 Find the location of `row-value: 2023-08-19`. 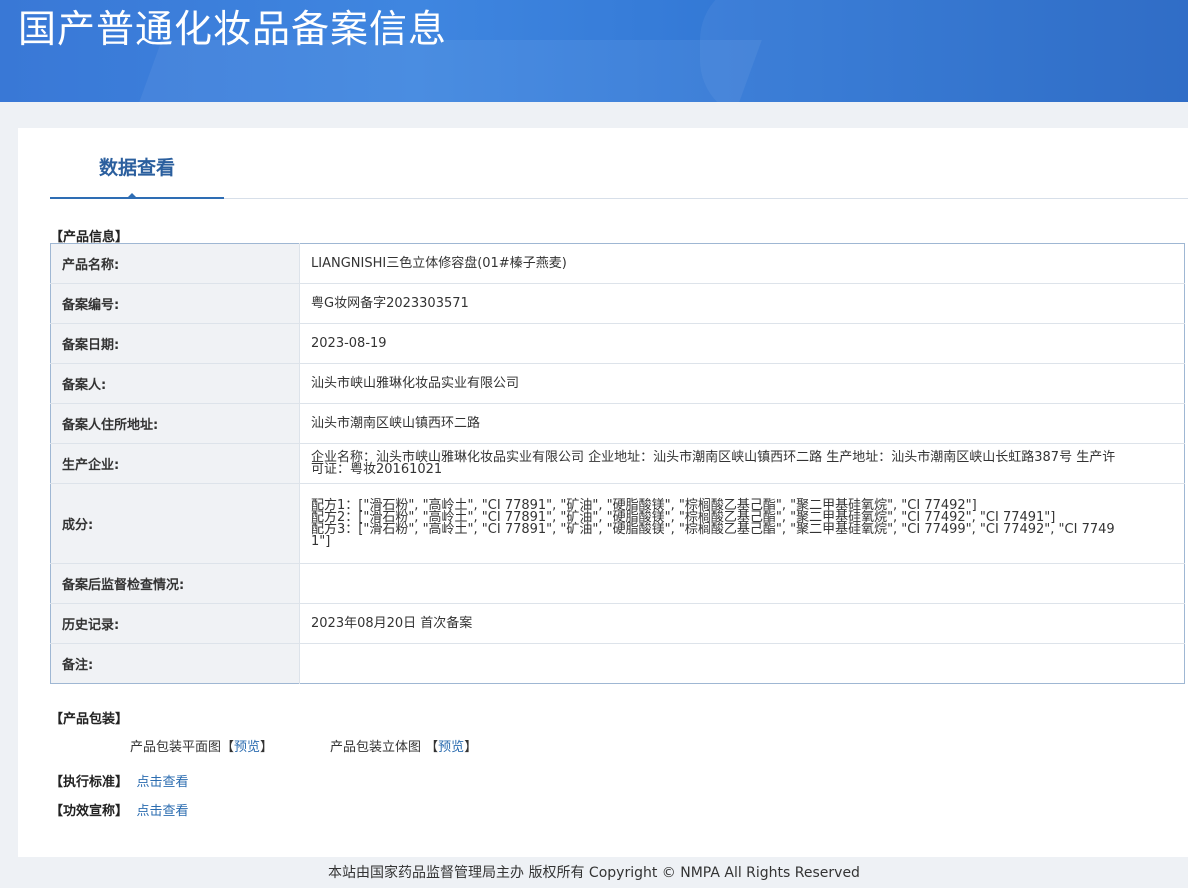

row-value: 2023-08-19 is located at coordinates (742, 343).